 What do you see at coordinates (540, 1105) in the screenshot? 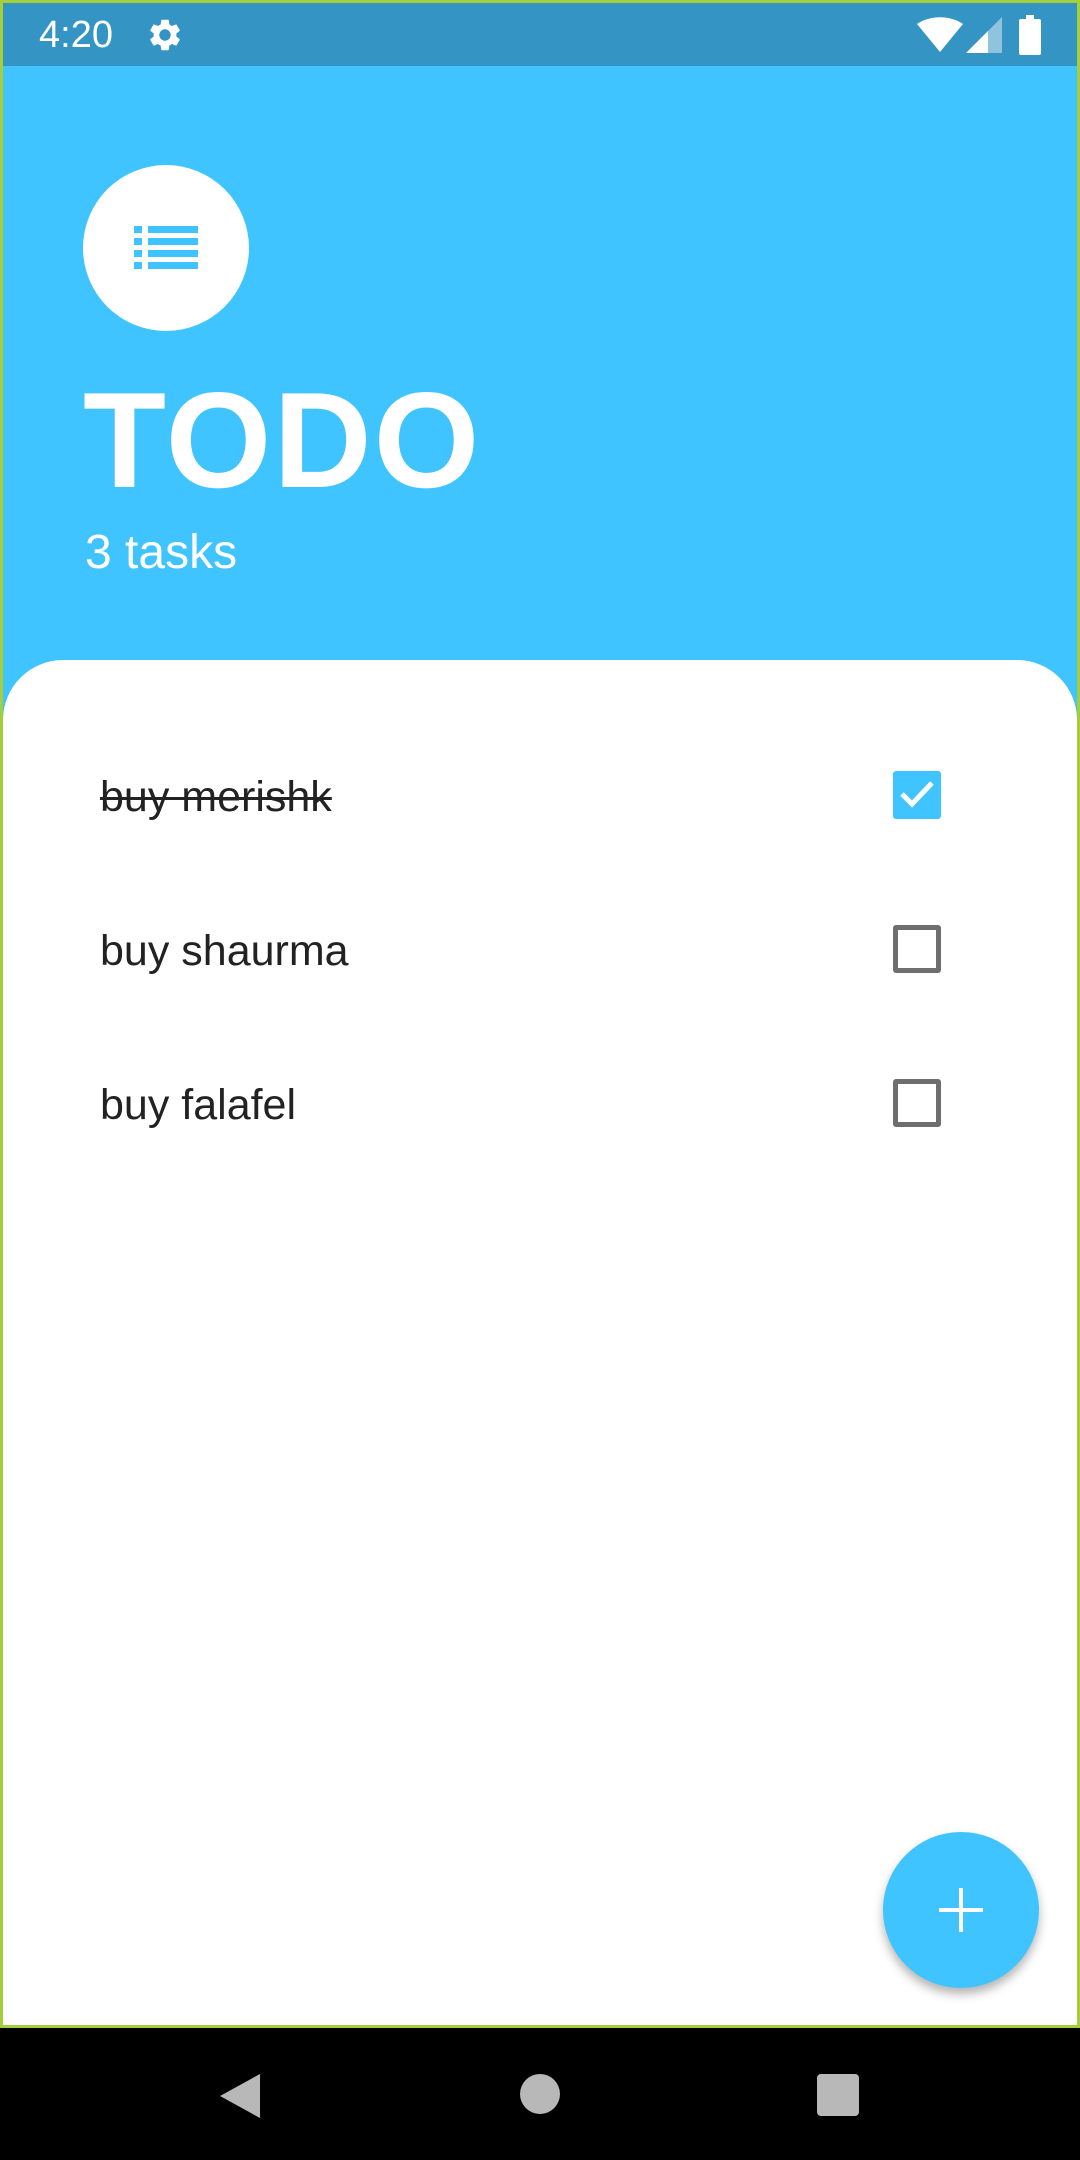
I see `task-row: buy falafel` at bounding box center [540, 1105].